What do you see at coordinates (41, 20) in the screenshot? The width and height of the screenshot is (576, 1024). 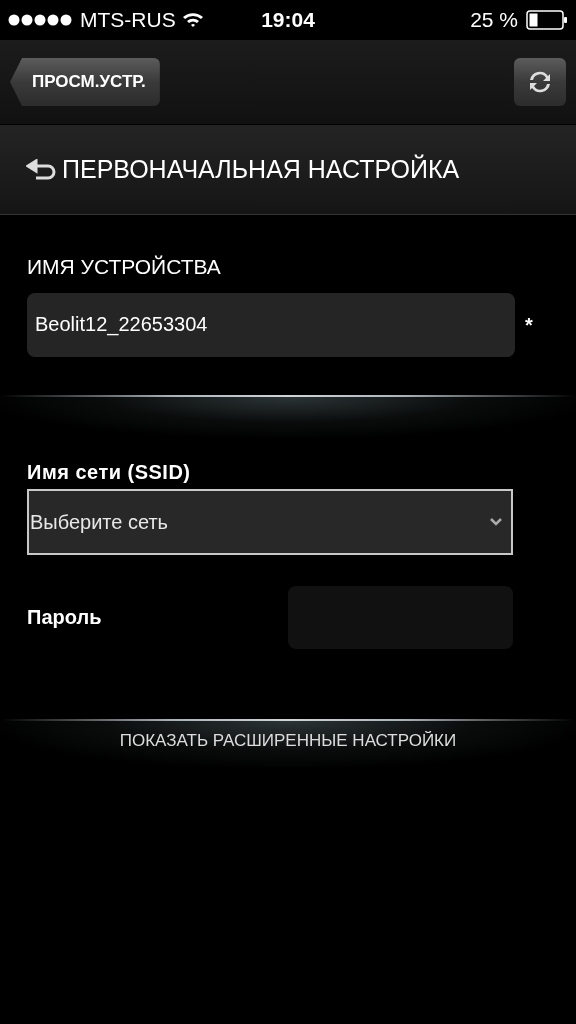 I see `signal-icon` at bounding box center [41, 20].